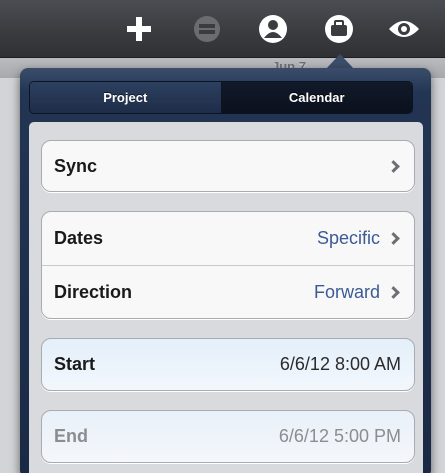  What do you see at coordinates (71, 436) in the screenshot?
I see `end-label: End` at bounding box center [71, 436].